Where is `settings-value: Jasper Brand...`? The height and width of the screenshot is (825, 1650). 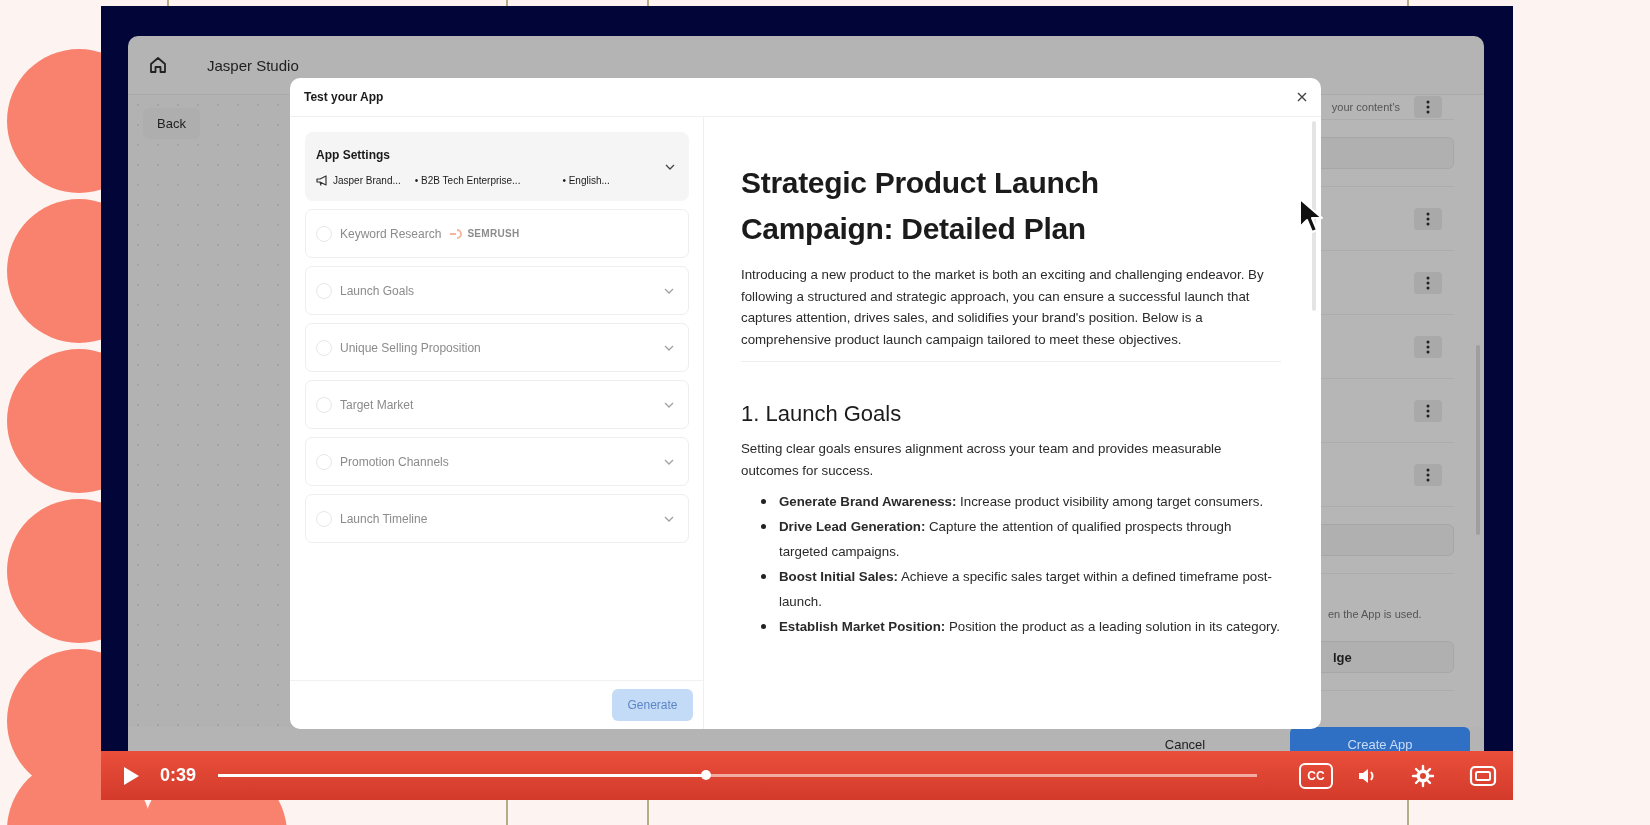
settings-value: Jasper Brand... is located at coordinates (367, 180).